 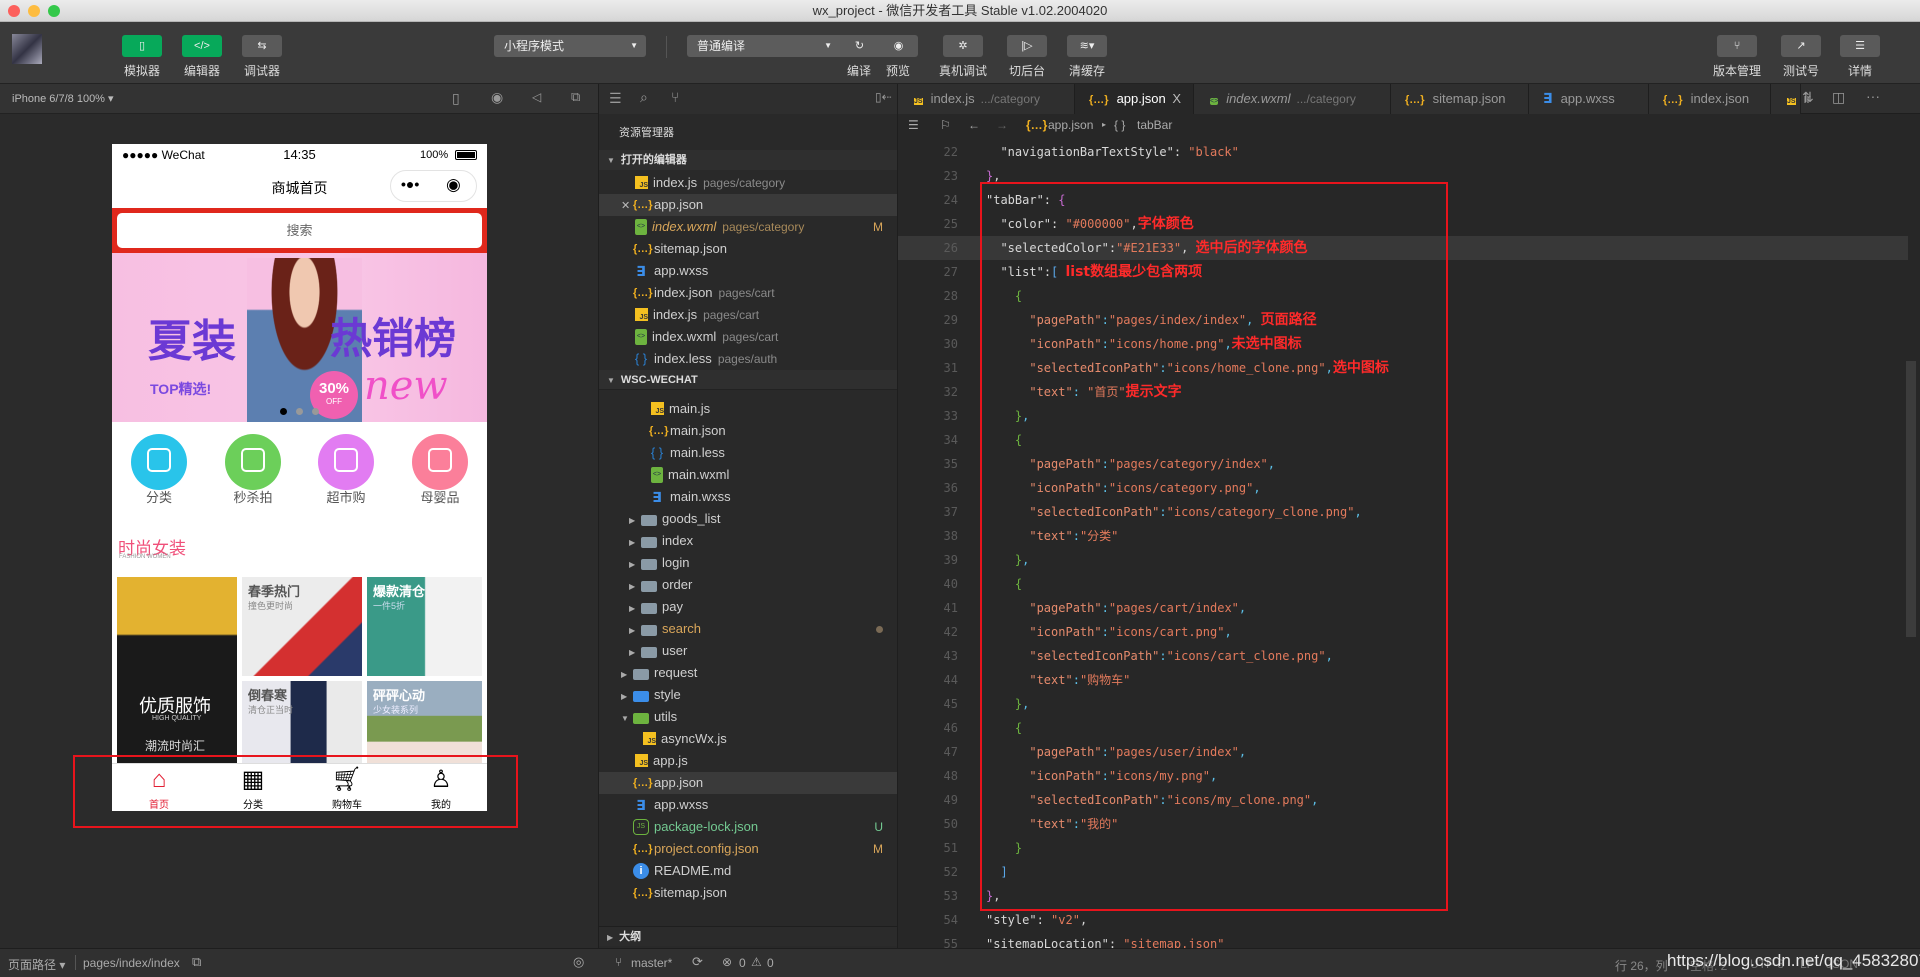 I want to click on file-item: <> main.wxml, so click(x=748, y=475).